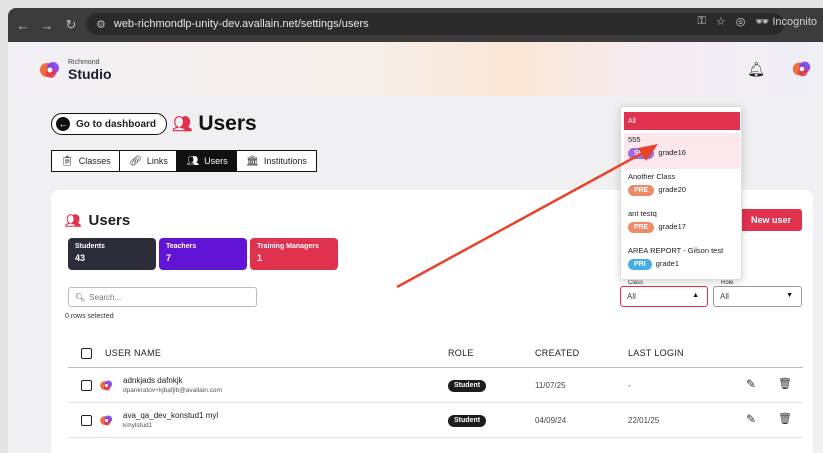 The width and height of the screenshot is (823, 453). Describe the element at coordinates (672, 152) in the screenshot. I see `grade-label: grade16` at that location.